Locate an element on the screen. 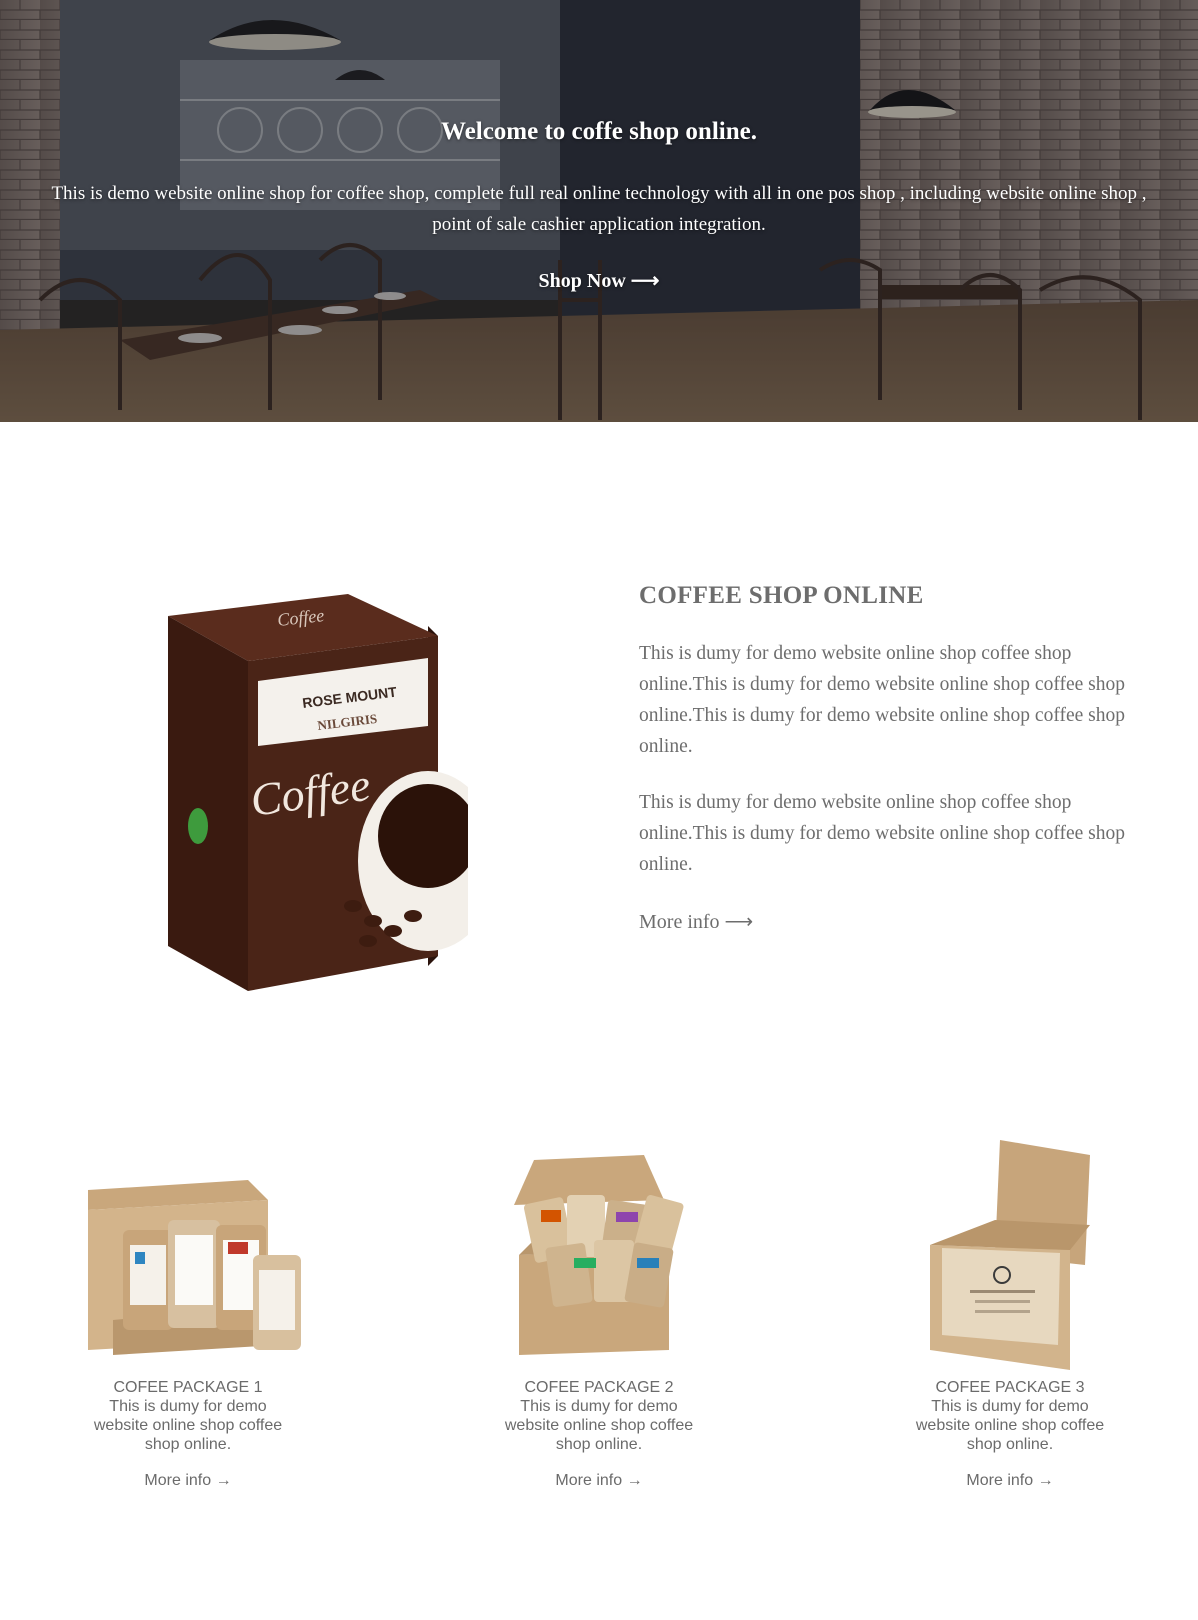  package-1-title: COFEE PACKAGE 1 is located at coordinates (188, 1387).